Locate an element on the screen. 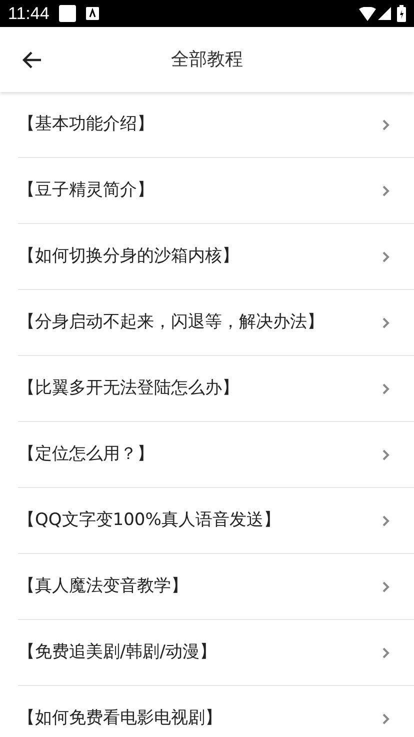 This screenshot has width=414, height=737. tutorial-link: 【免费追美剧/韩剧/动漫】 is located at coordinates (200, 653).